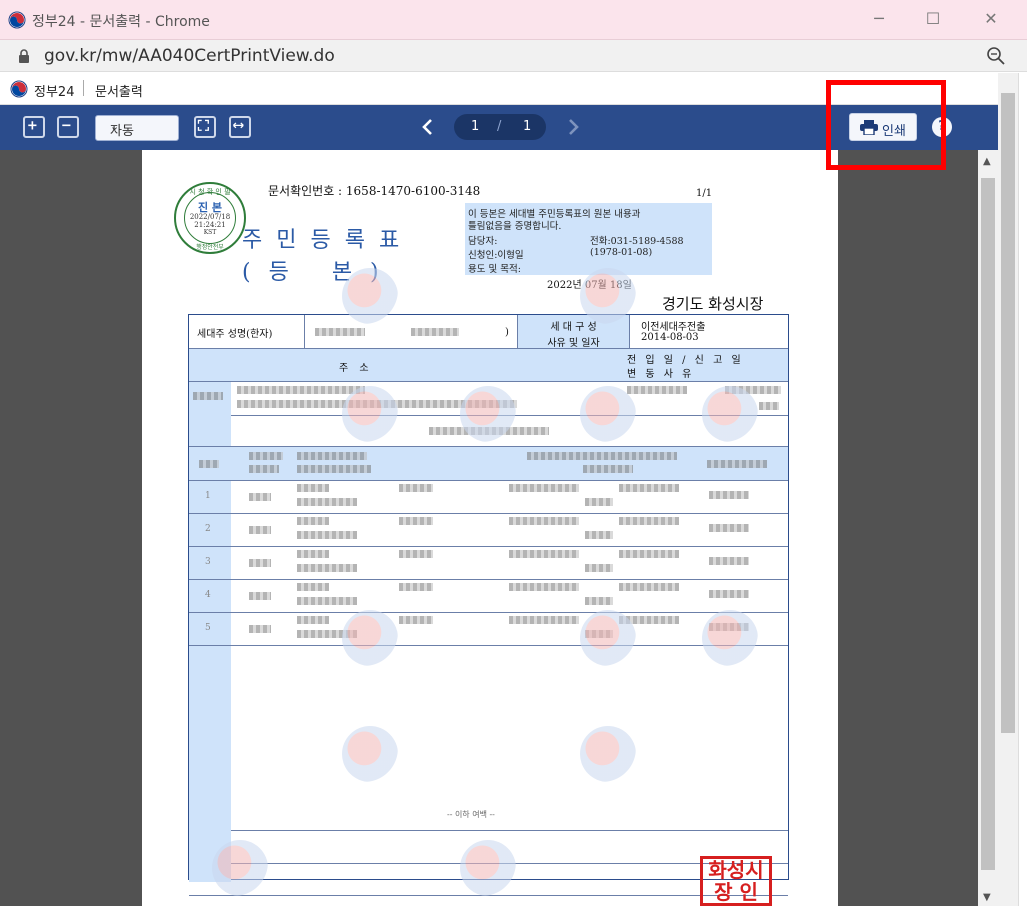 Image resolution: width=1027 pixels, height=906 pixels. I want to click on next-page-icon, so click(573, 127).